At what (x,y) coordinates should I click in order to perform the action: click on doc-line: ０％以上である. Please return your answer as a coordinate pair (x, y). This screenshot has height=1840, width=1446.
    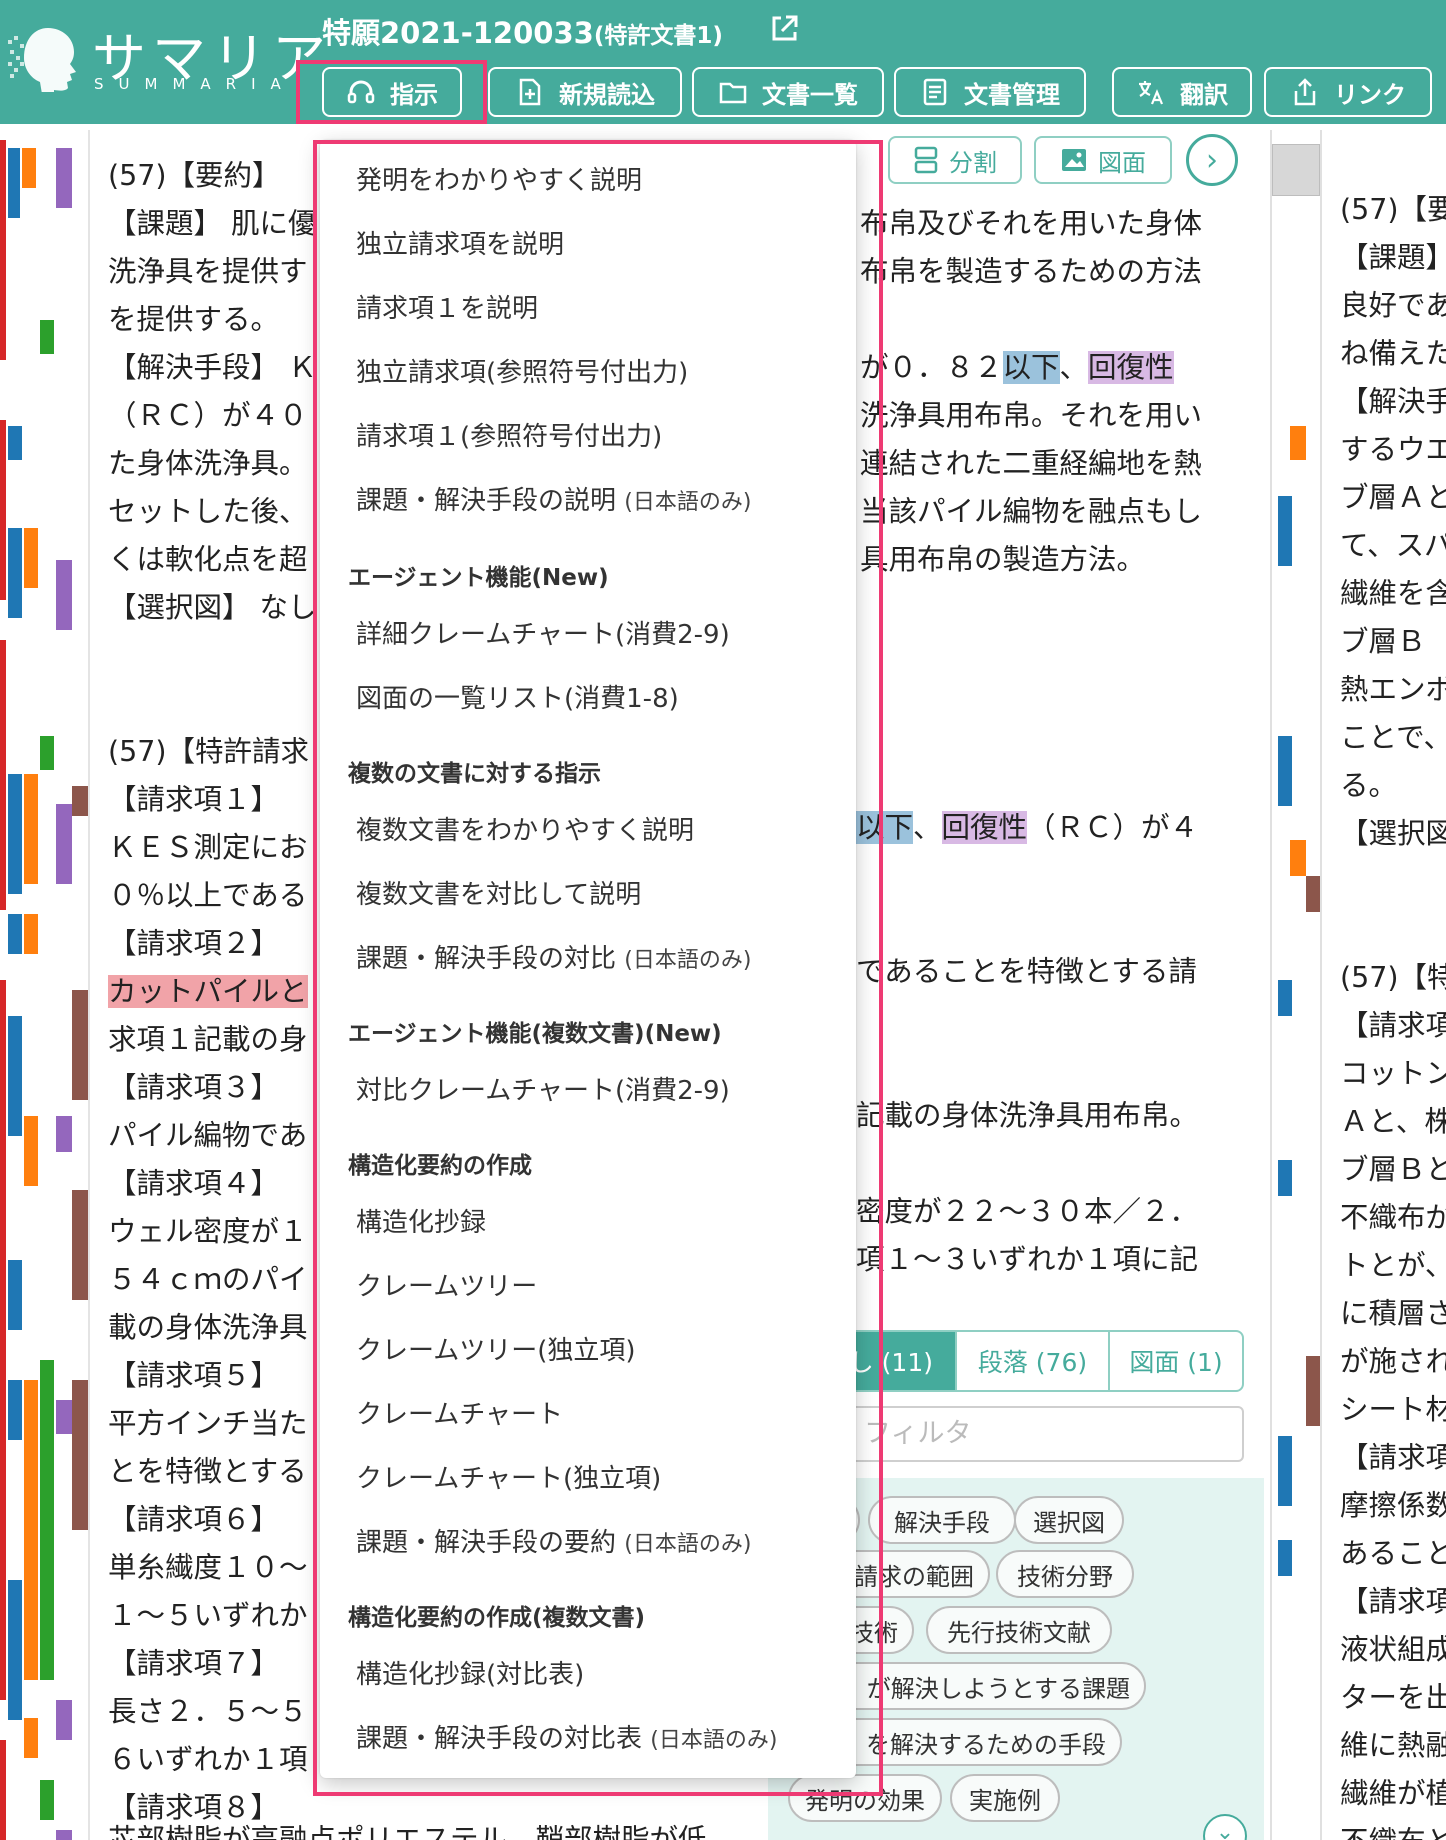
    Looking at the image, I should click on (208, 895).